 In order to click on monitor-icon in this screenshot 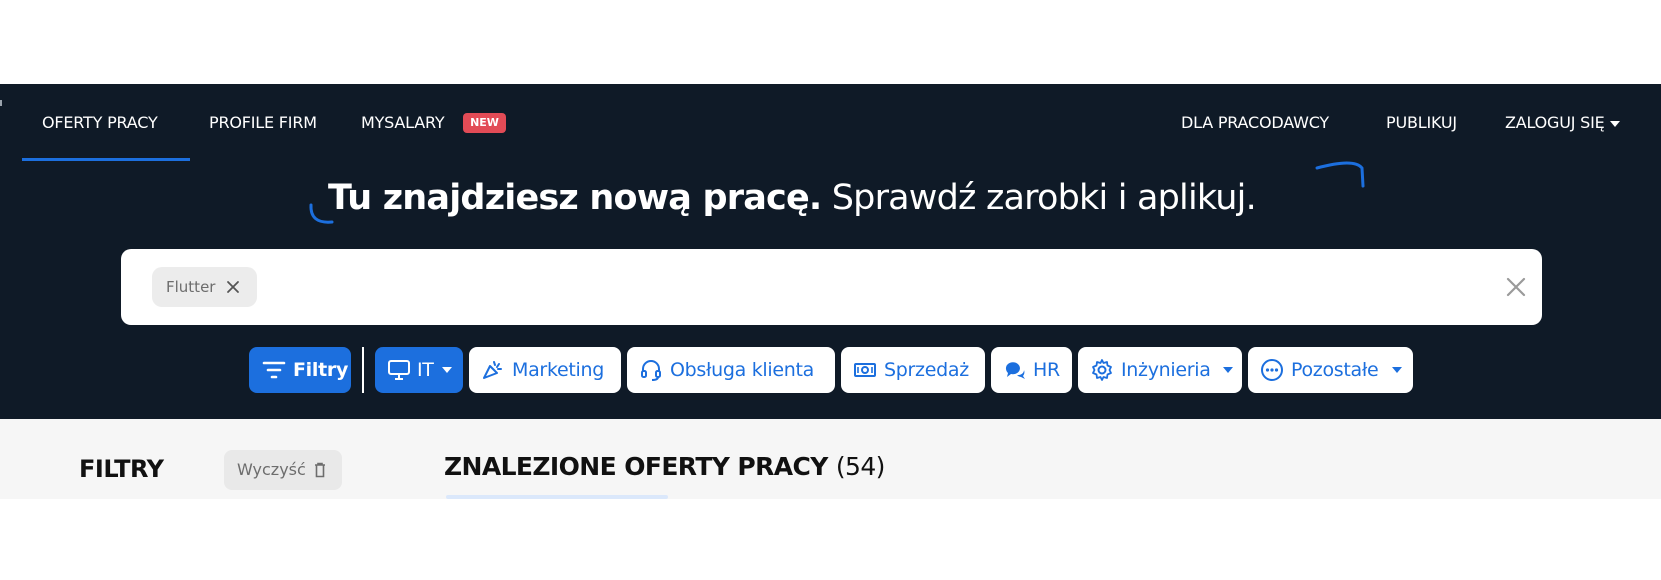, I will do `click(399, 370)`.